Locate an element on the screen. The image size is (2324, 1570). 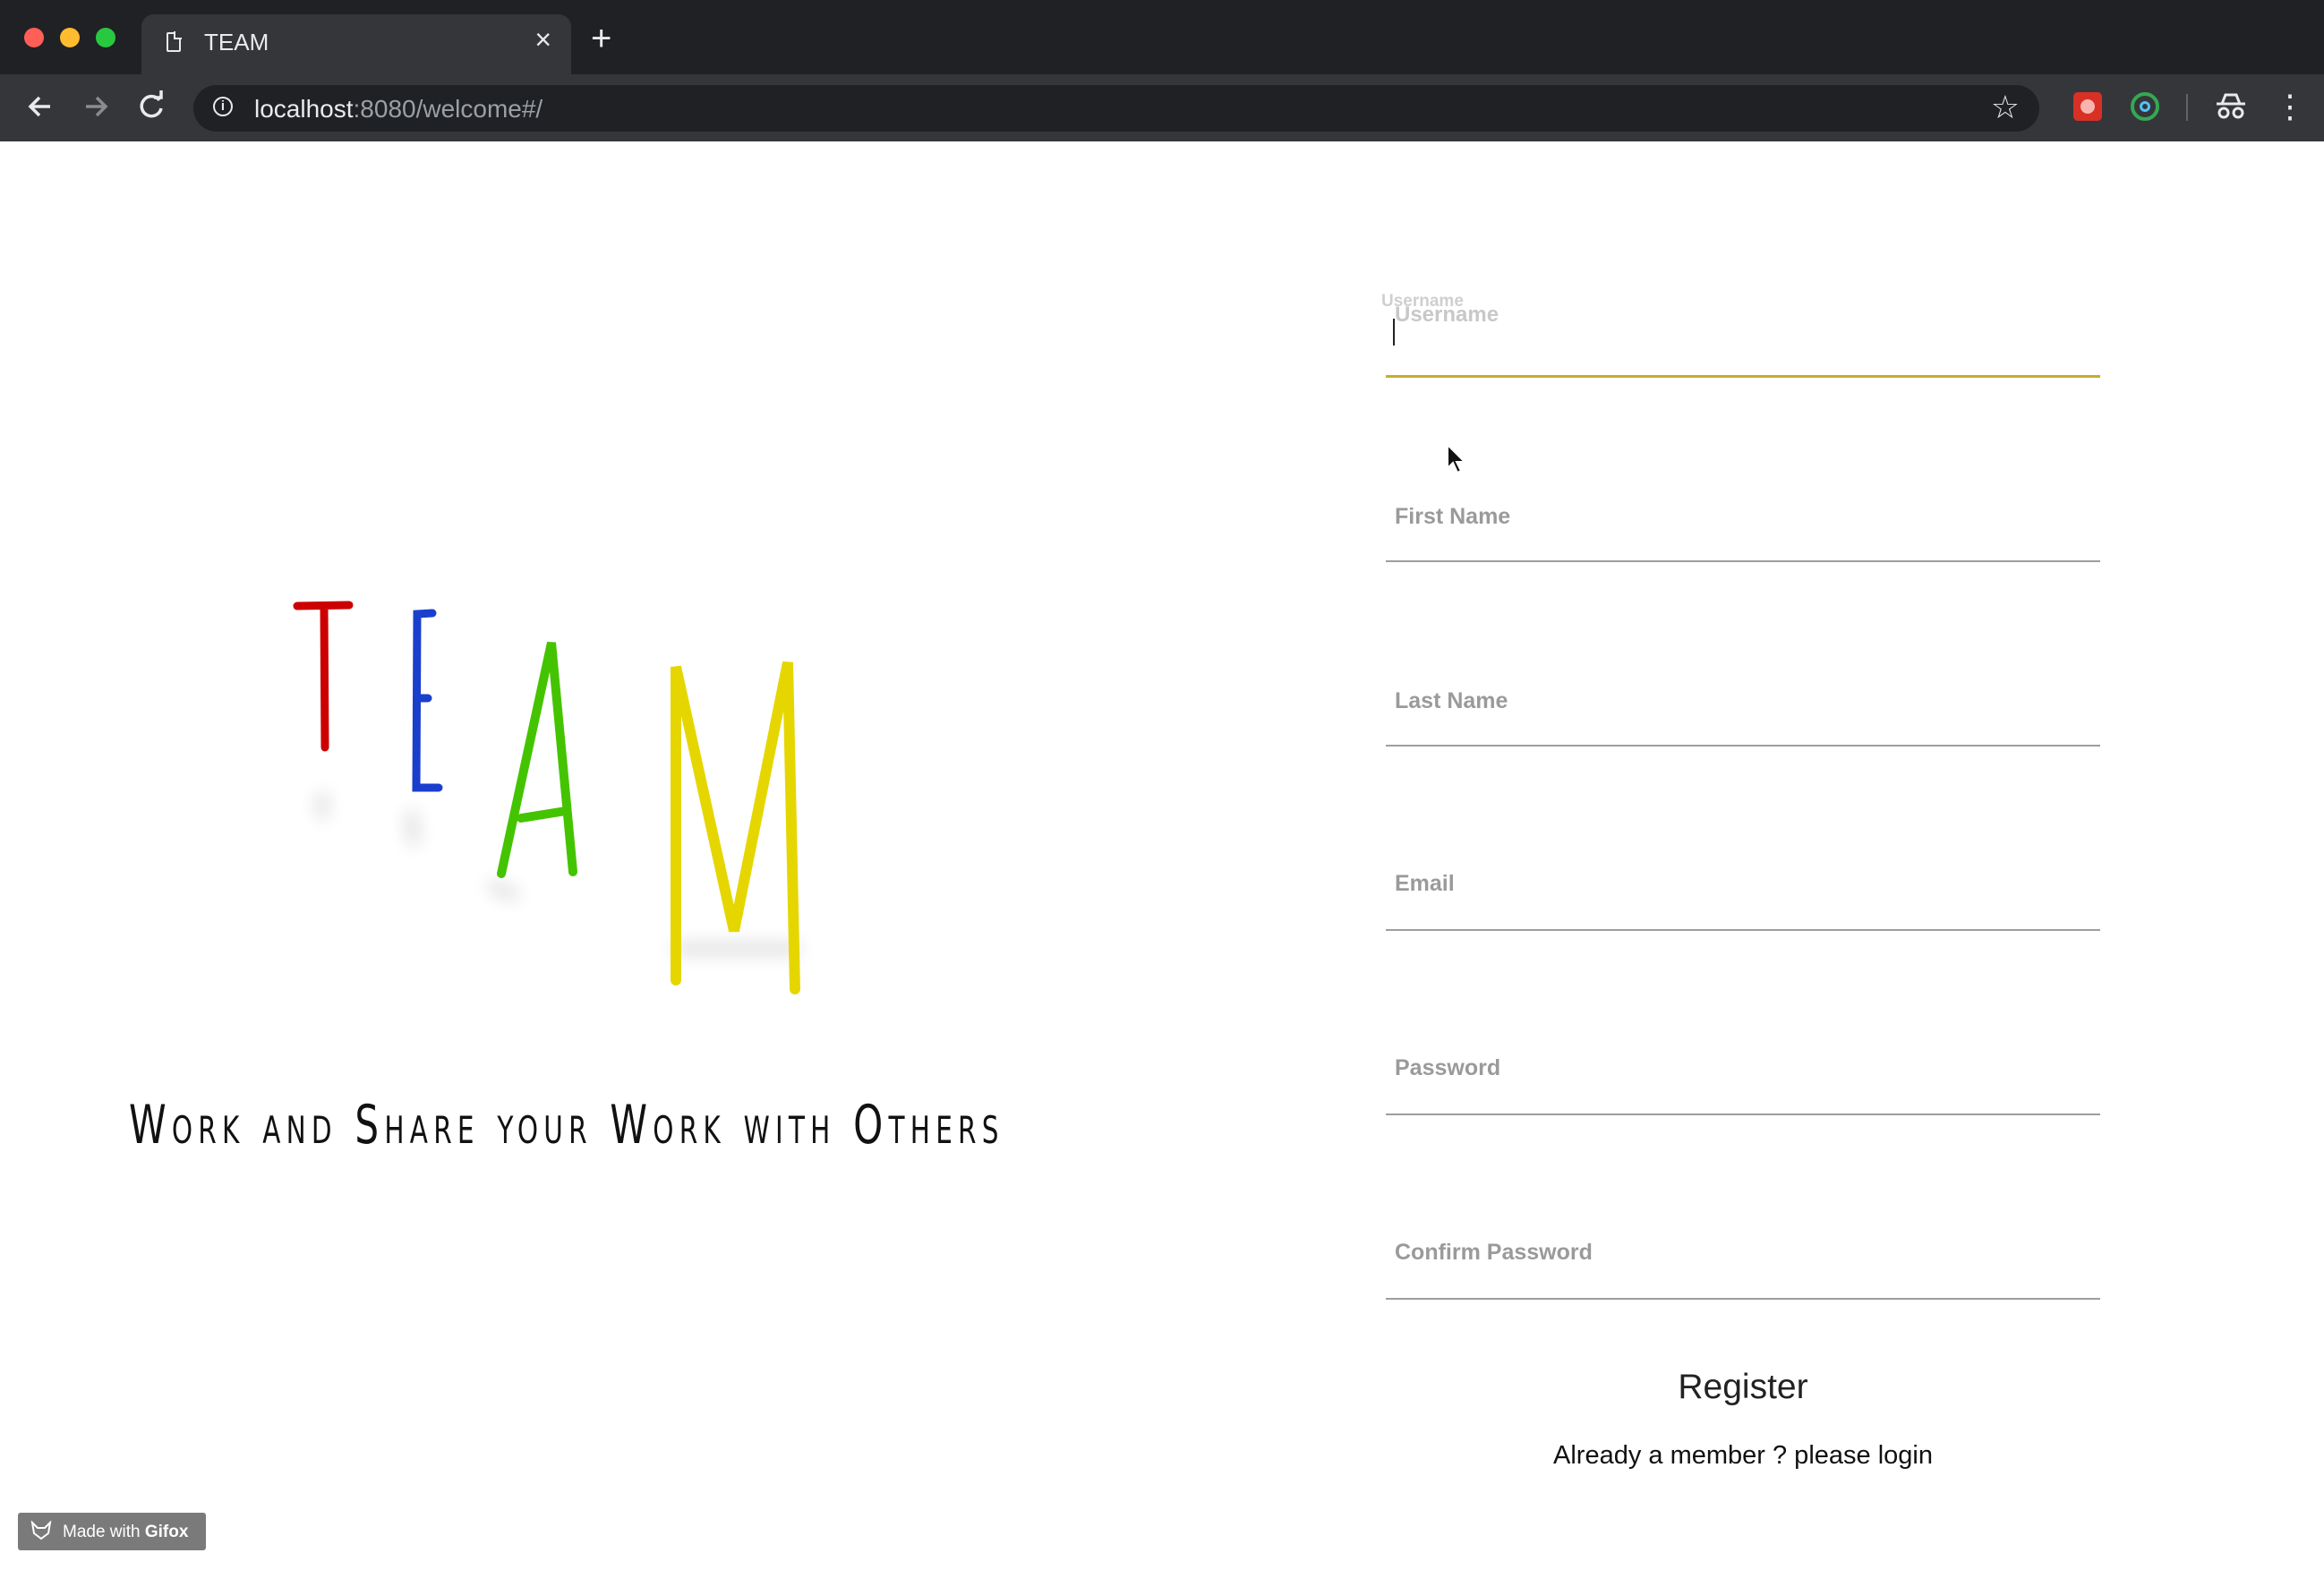
confirm-password-field: Confirm Password is located at coordinates (1743, 1259).